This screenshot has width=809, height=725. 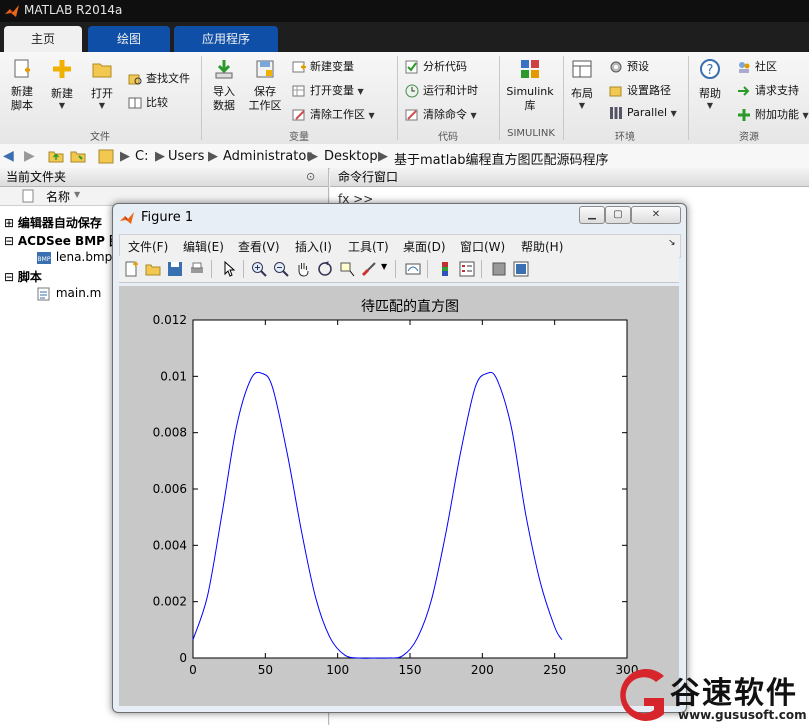 What do you see at coordinates (530, 85) in the screenshot?
I see `simulink-library-button: Simulink 库` at bounding box center [530, 85].